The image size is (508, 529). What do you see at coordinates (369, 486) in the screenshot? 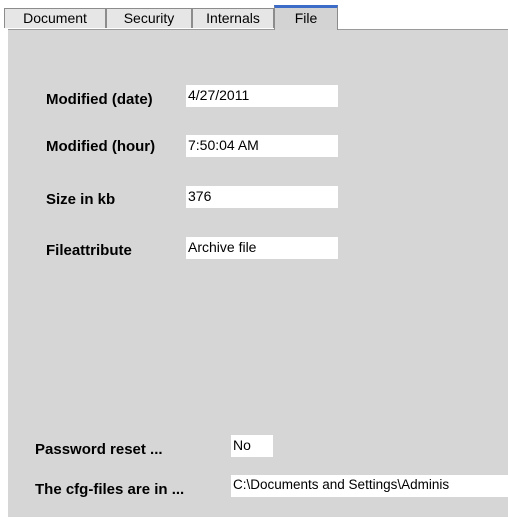
I see `cfg-files-path-field: C:\Documents and Settings\Adminis` at bounding box center [369, 486].